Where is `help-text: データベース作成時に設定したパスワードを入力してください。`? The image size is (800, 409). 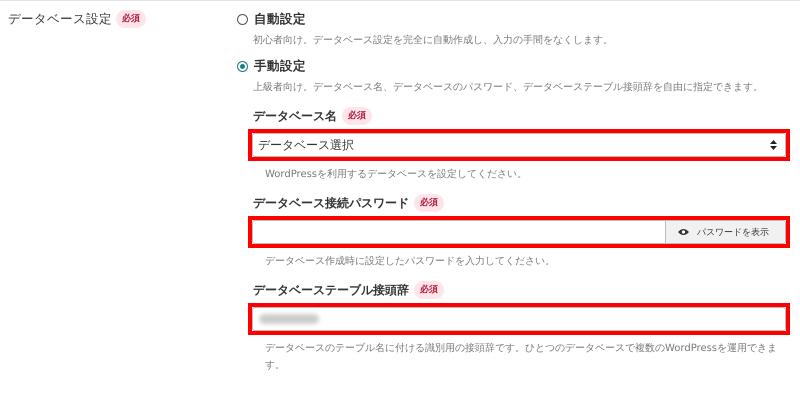 help-text: データベース作成時に設定したパスワードを入力してください。 is located at coordinates (410, 261).